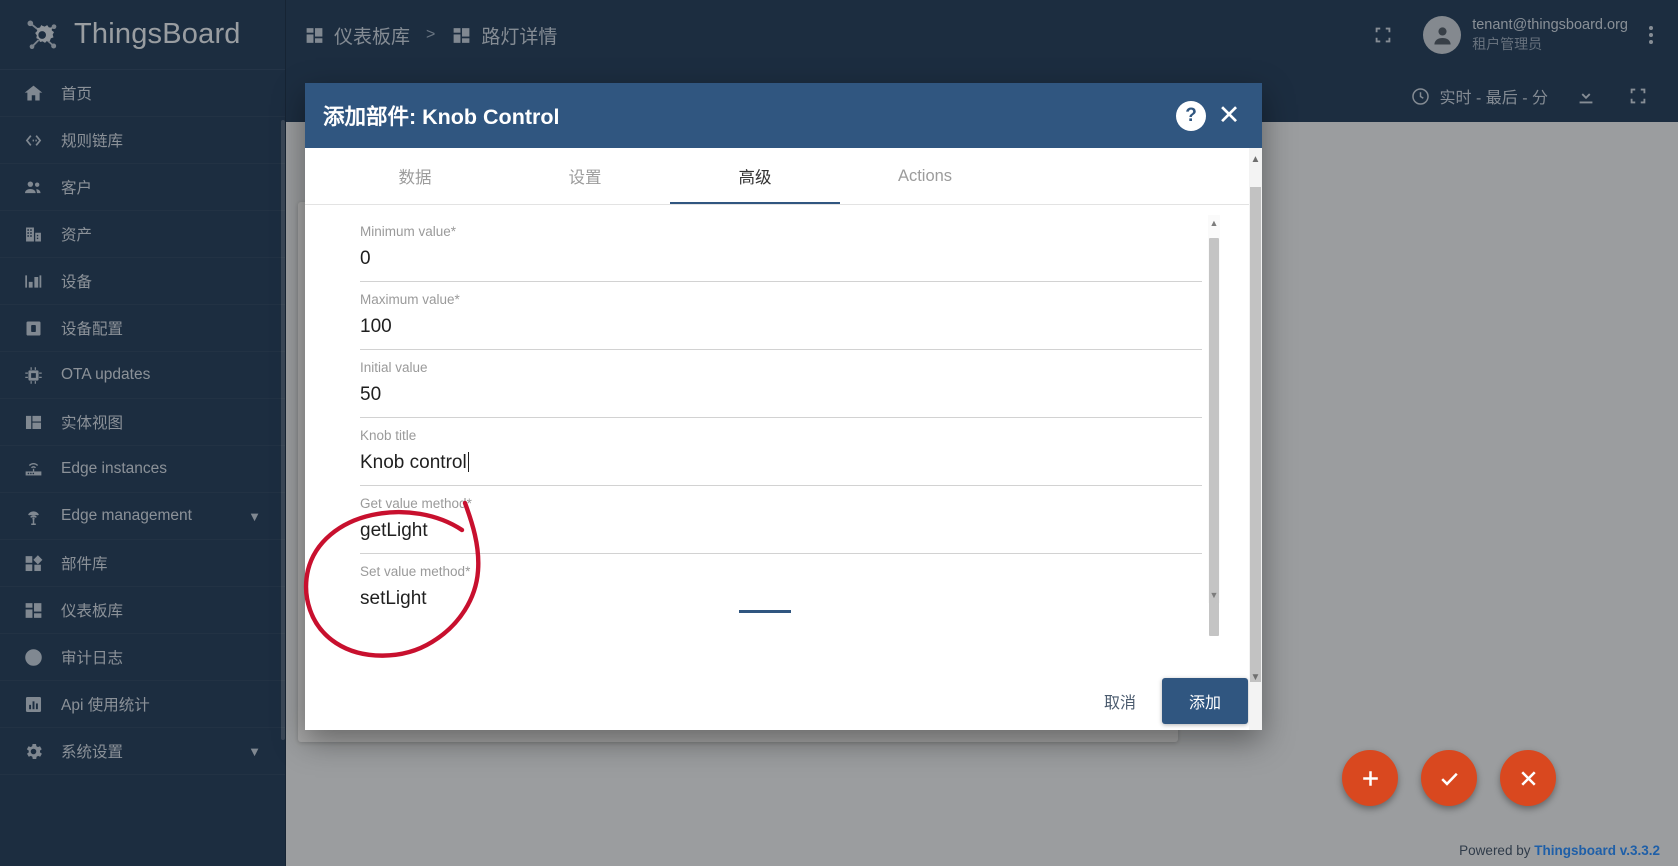  I want to click on powered-by-text: Powered by, so click(1497, 850).